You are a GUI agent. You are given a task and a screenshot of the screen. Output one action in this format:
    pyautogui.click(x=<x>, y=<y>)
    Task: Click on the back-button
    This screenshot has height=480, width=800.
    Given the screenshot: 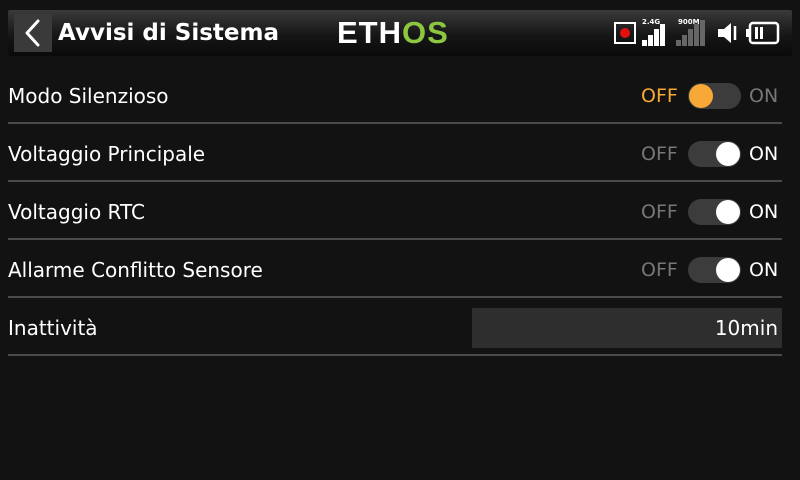 What is the action you would take?
    pyautogui.click(x=33, y=33)
    